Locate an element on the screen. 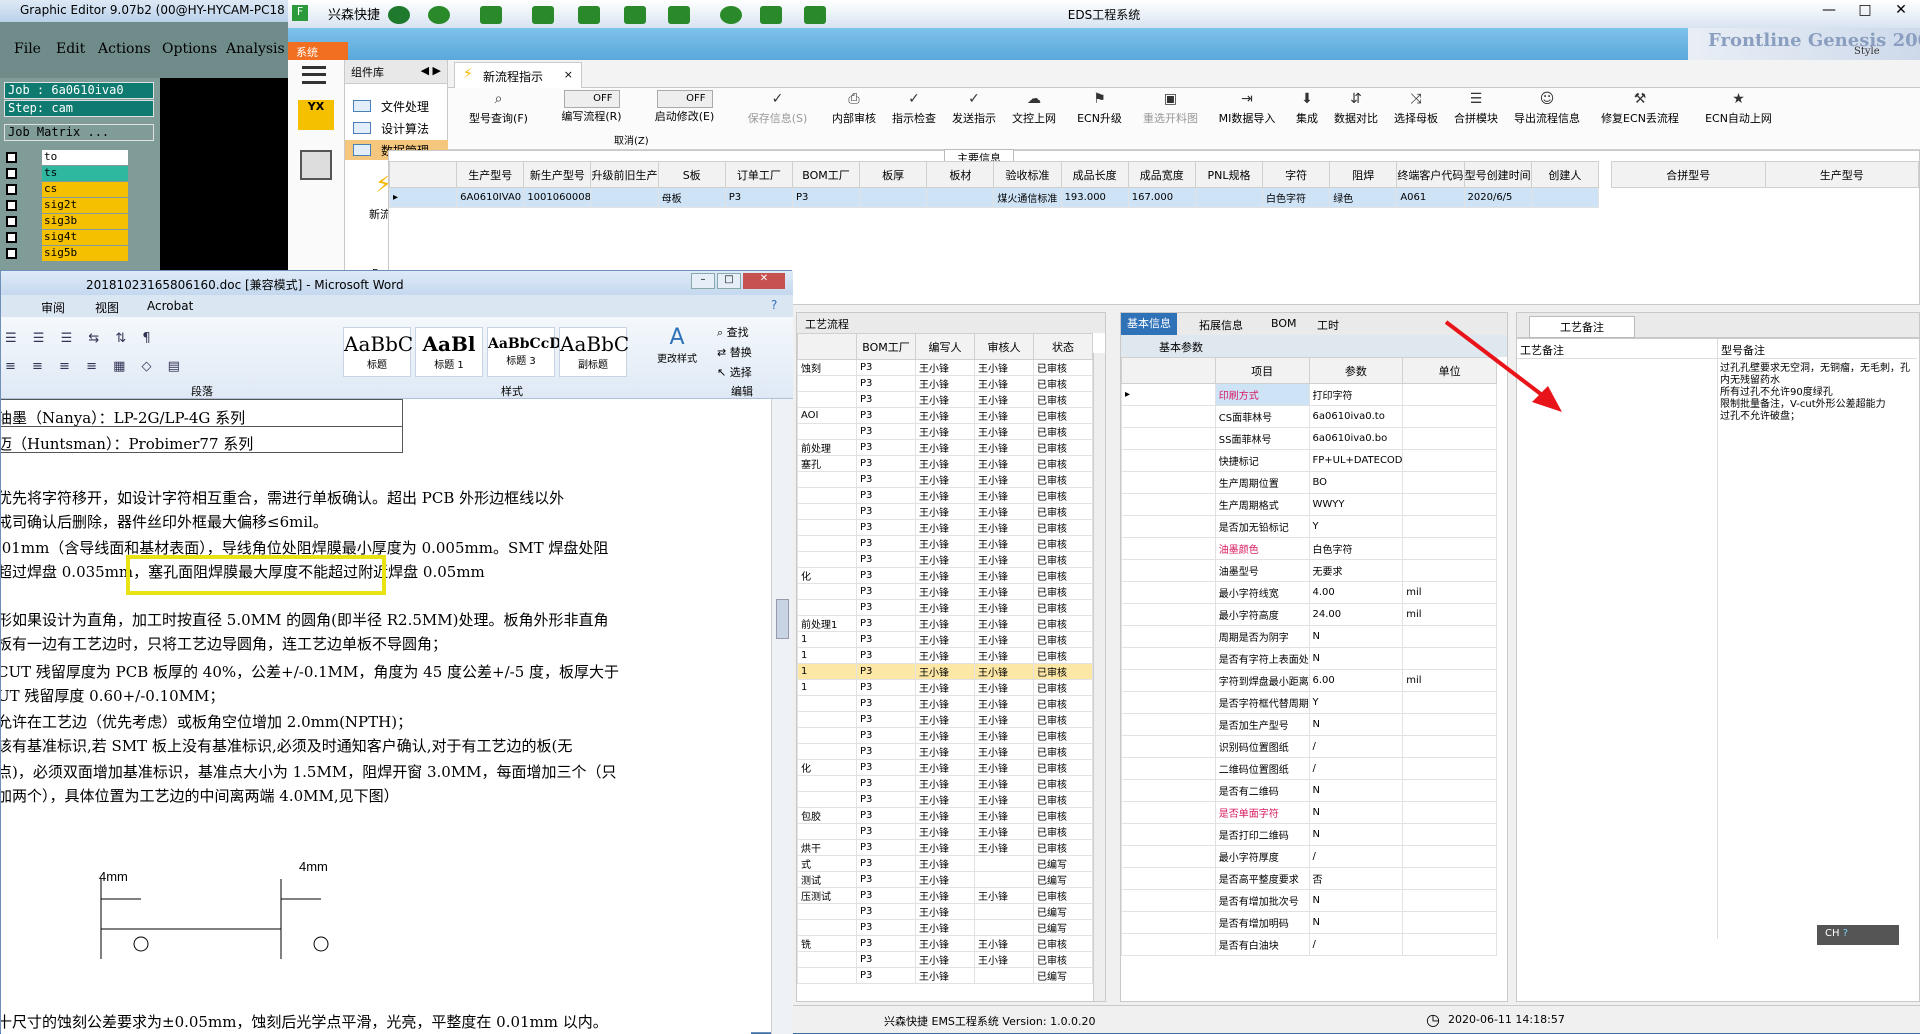 This screenshot has width=1920, height=1034. table-row: 最小字符高度 24.00 mil is located at coordinates (1309, 614).